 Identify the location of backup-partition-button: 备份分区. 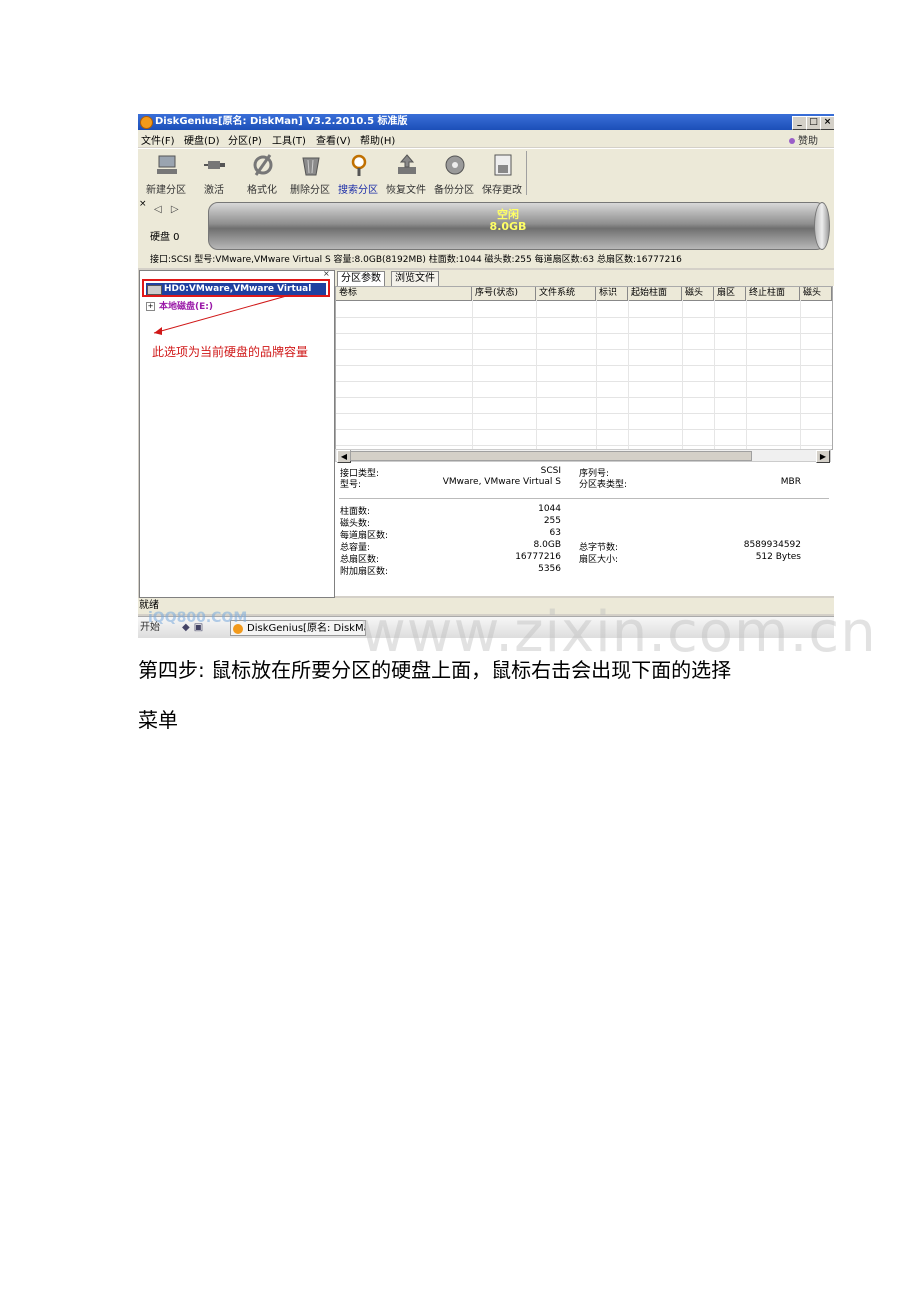
(454, 173).